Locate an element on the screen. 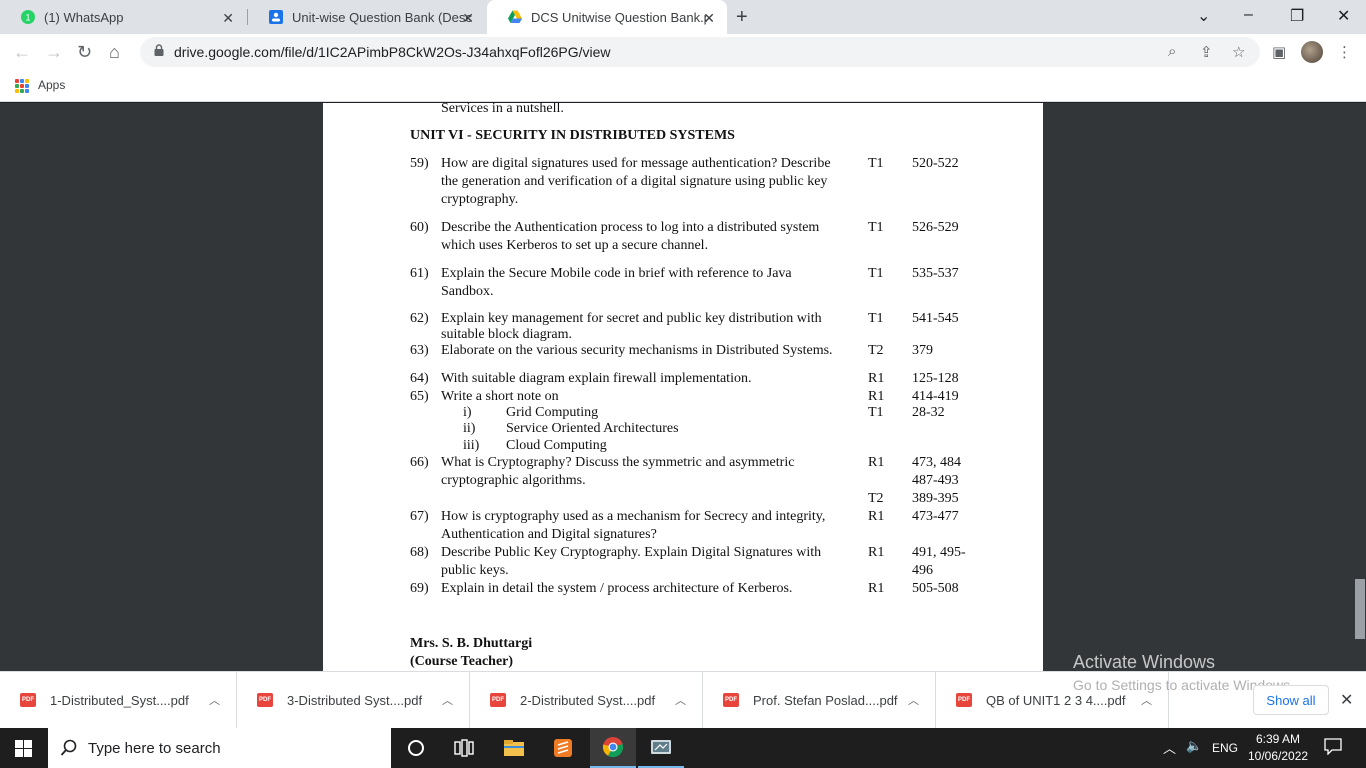 The height and width of the screenshot is (768, 1366). tab-title: Unit-wise Question Bank (Descrip is located at coordinates (382, 17).